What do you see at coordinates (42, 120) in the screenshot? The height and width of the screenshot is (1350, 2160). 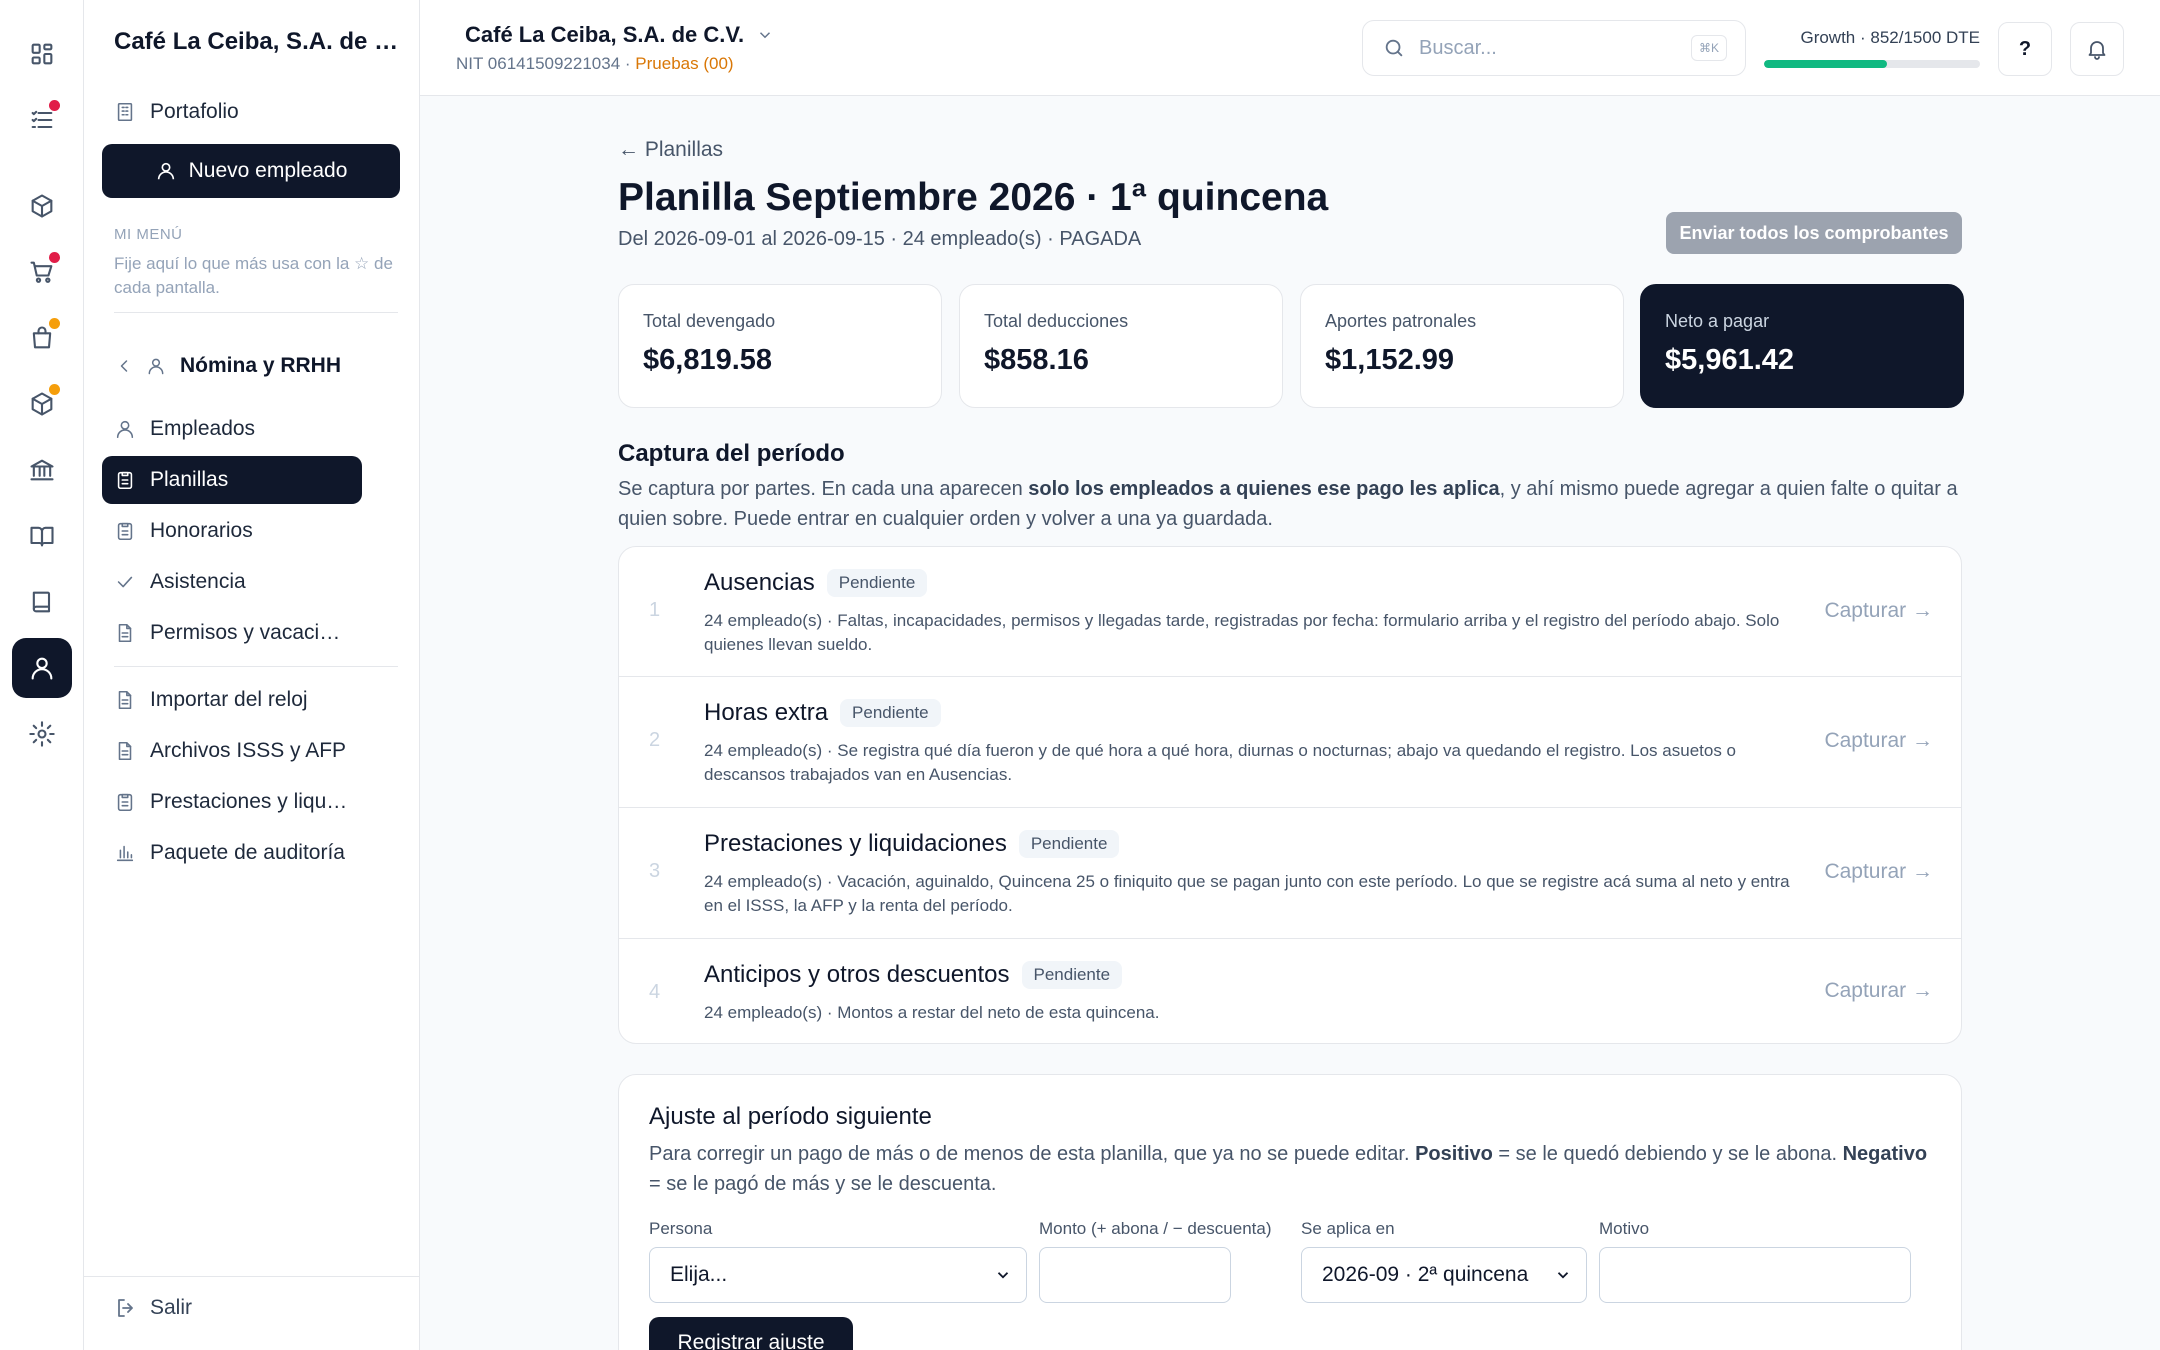 I see `tasks-list-icon` at bounding box center [42, 120].